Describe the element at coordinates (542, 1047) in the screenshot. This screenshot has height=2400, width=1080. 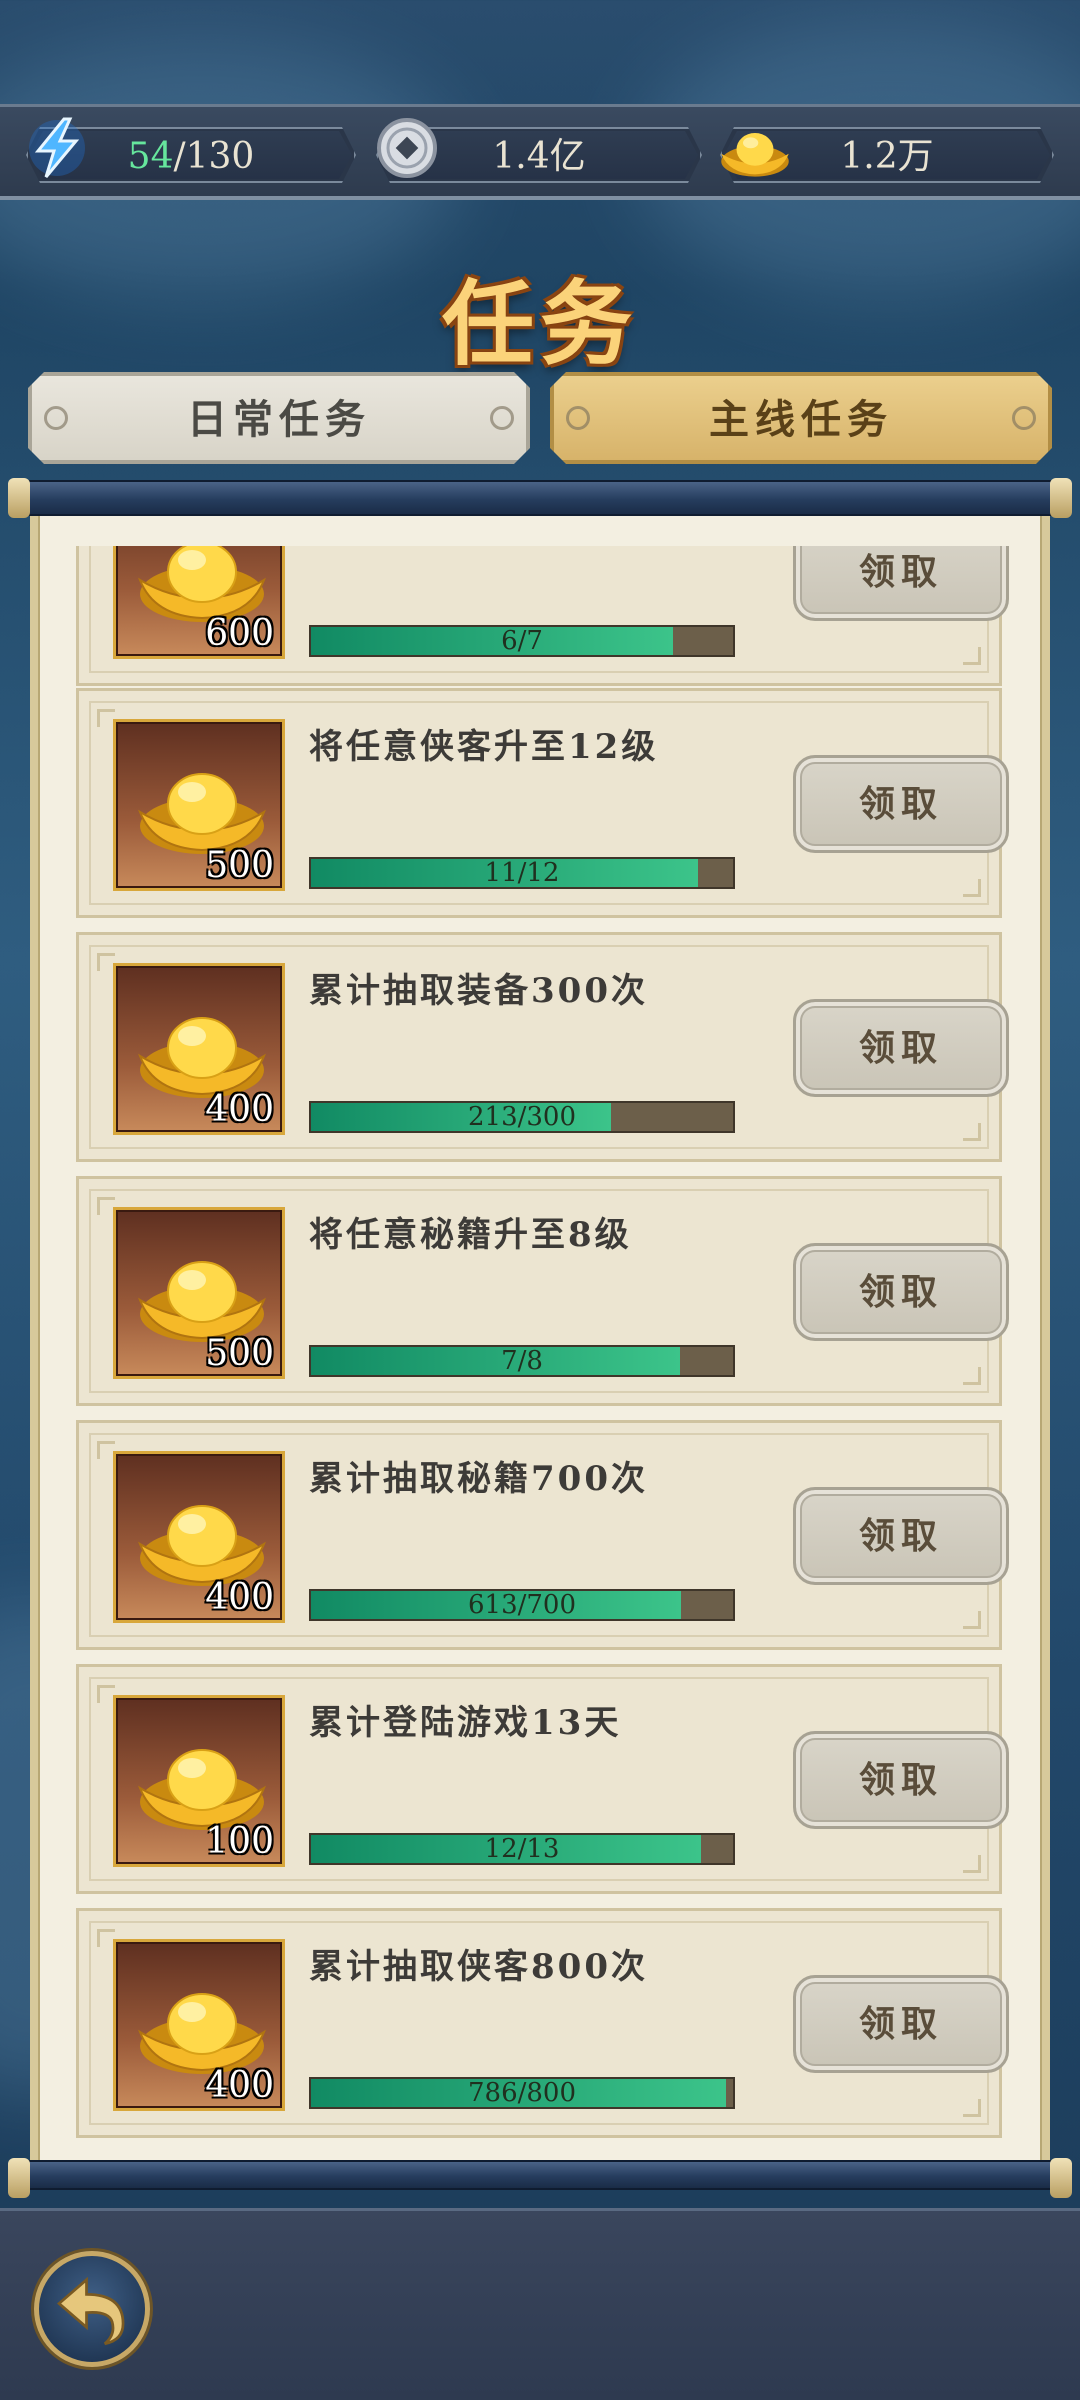
I see `task-card: 400 累计抽取装备300次 213/300 领取` at that location.